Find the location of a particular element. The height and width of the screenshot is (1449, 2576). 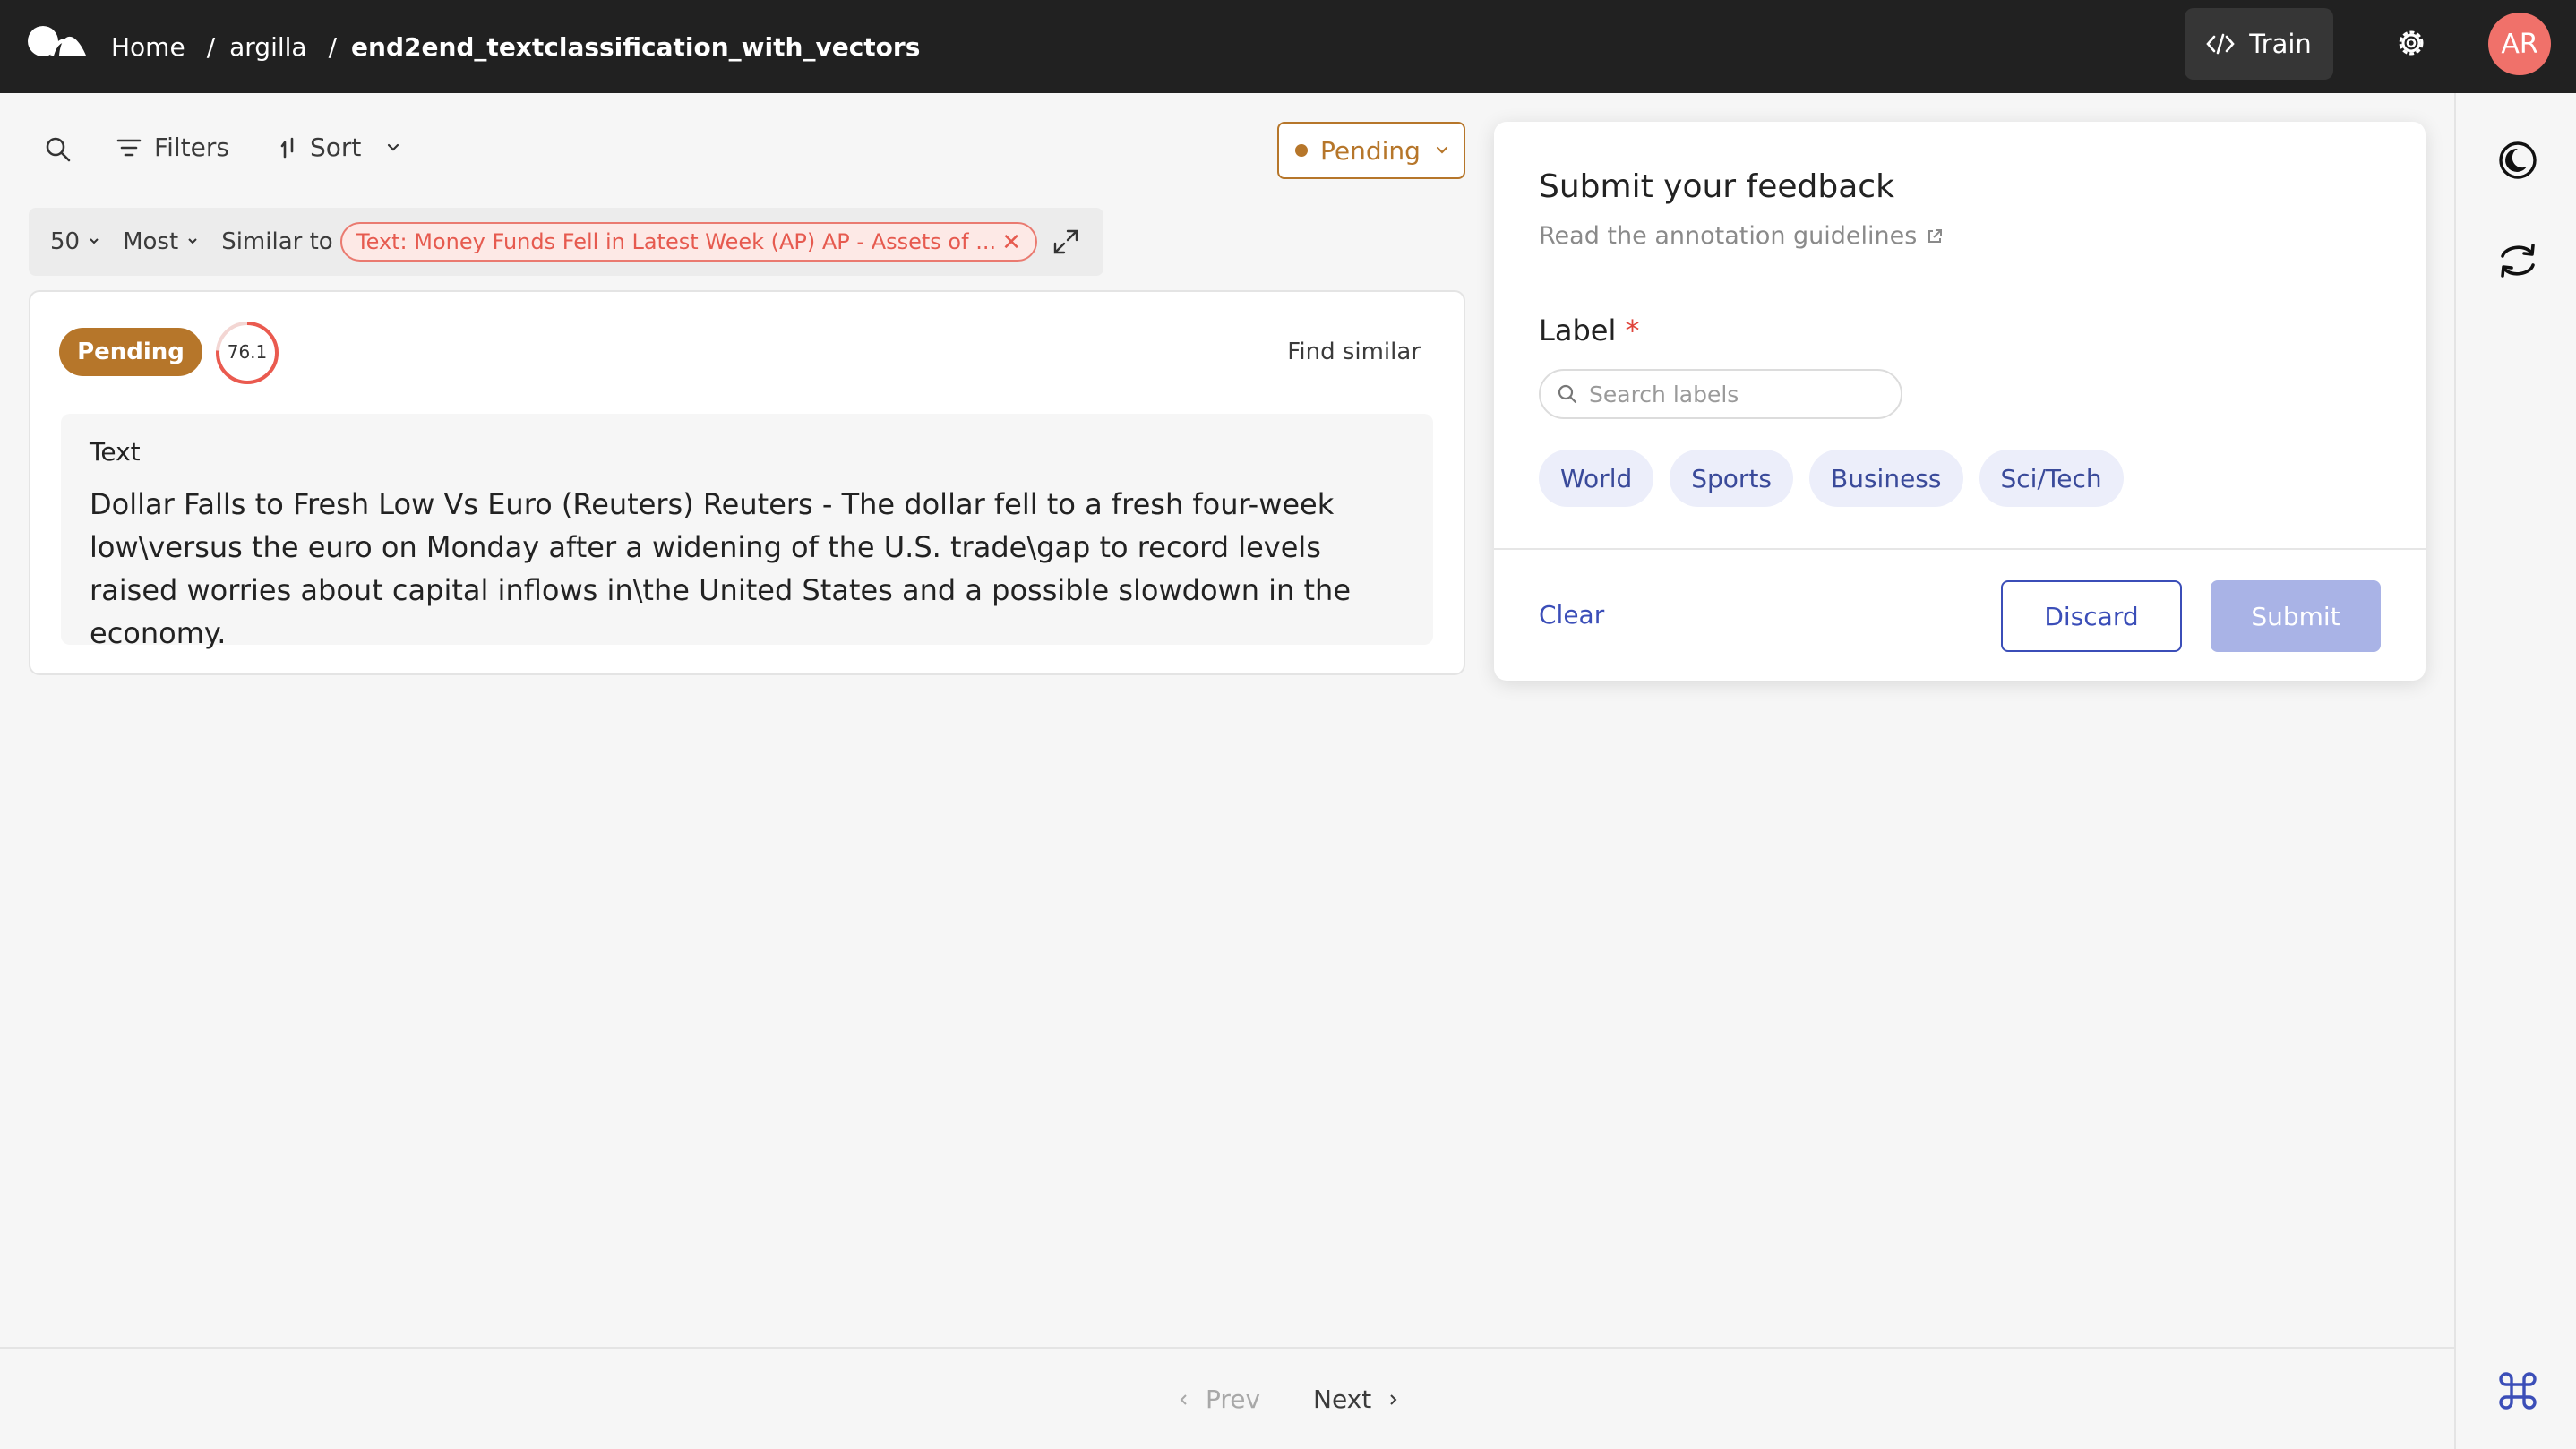

clear-button: Clear is located at coordinates (1571, 615).